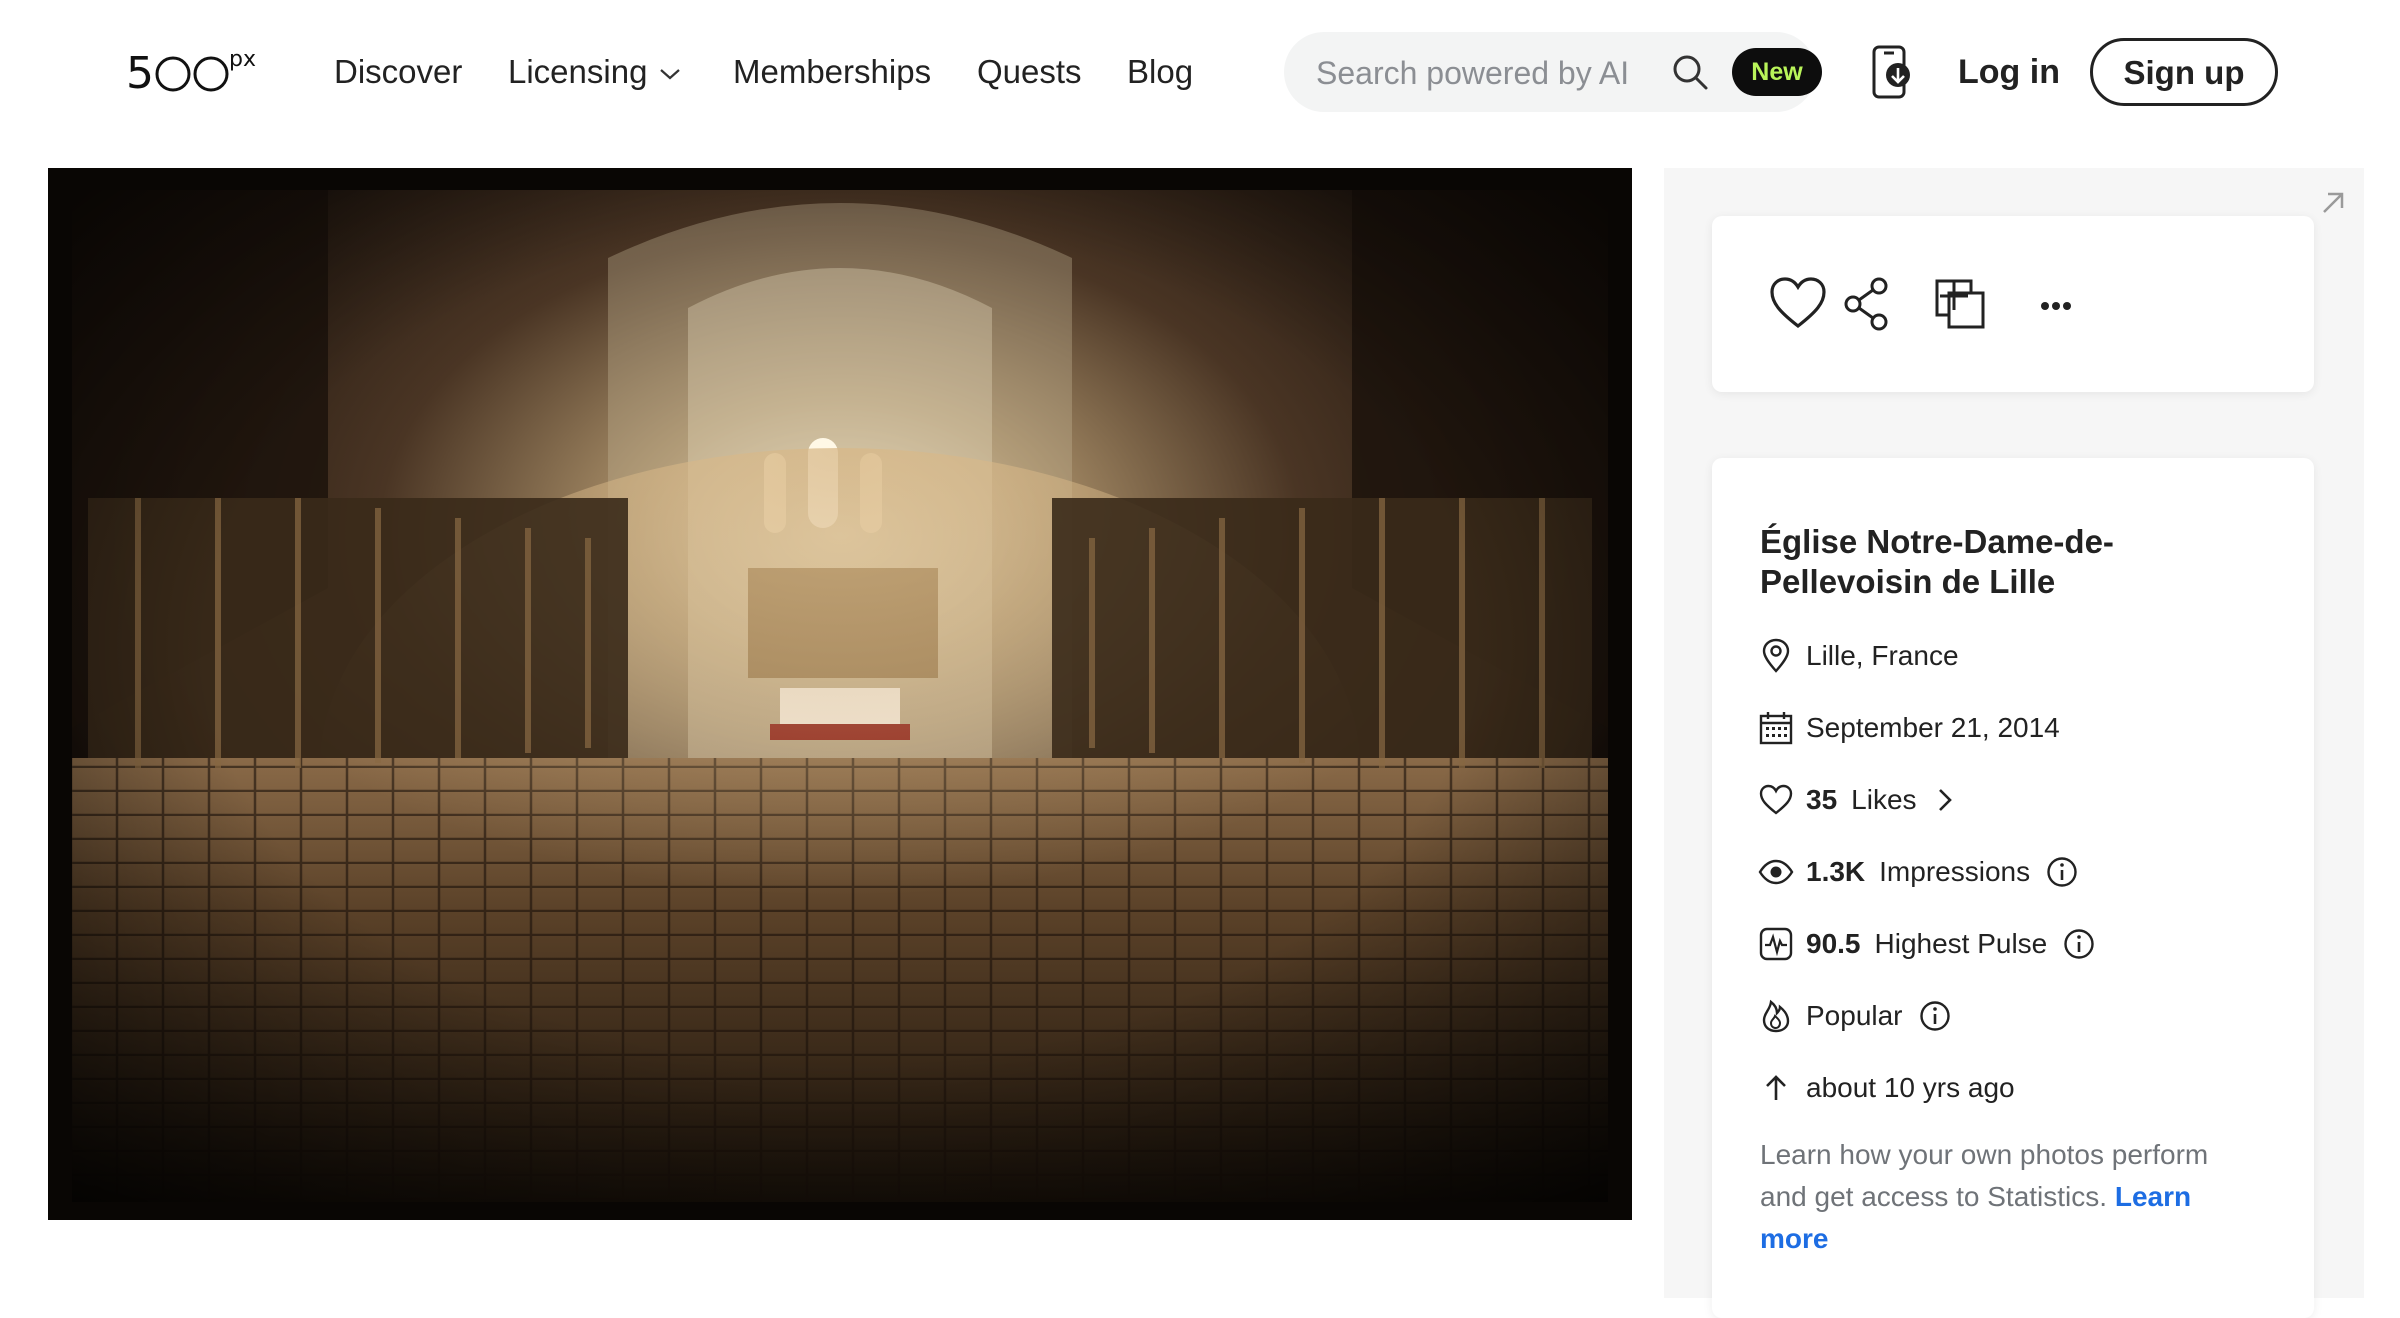  I want to click on expand-arrow-icon, so click(2333, 203).